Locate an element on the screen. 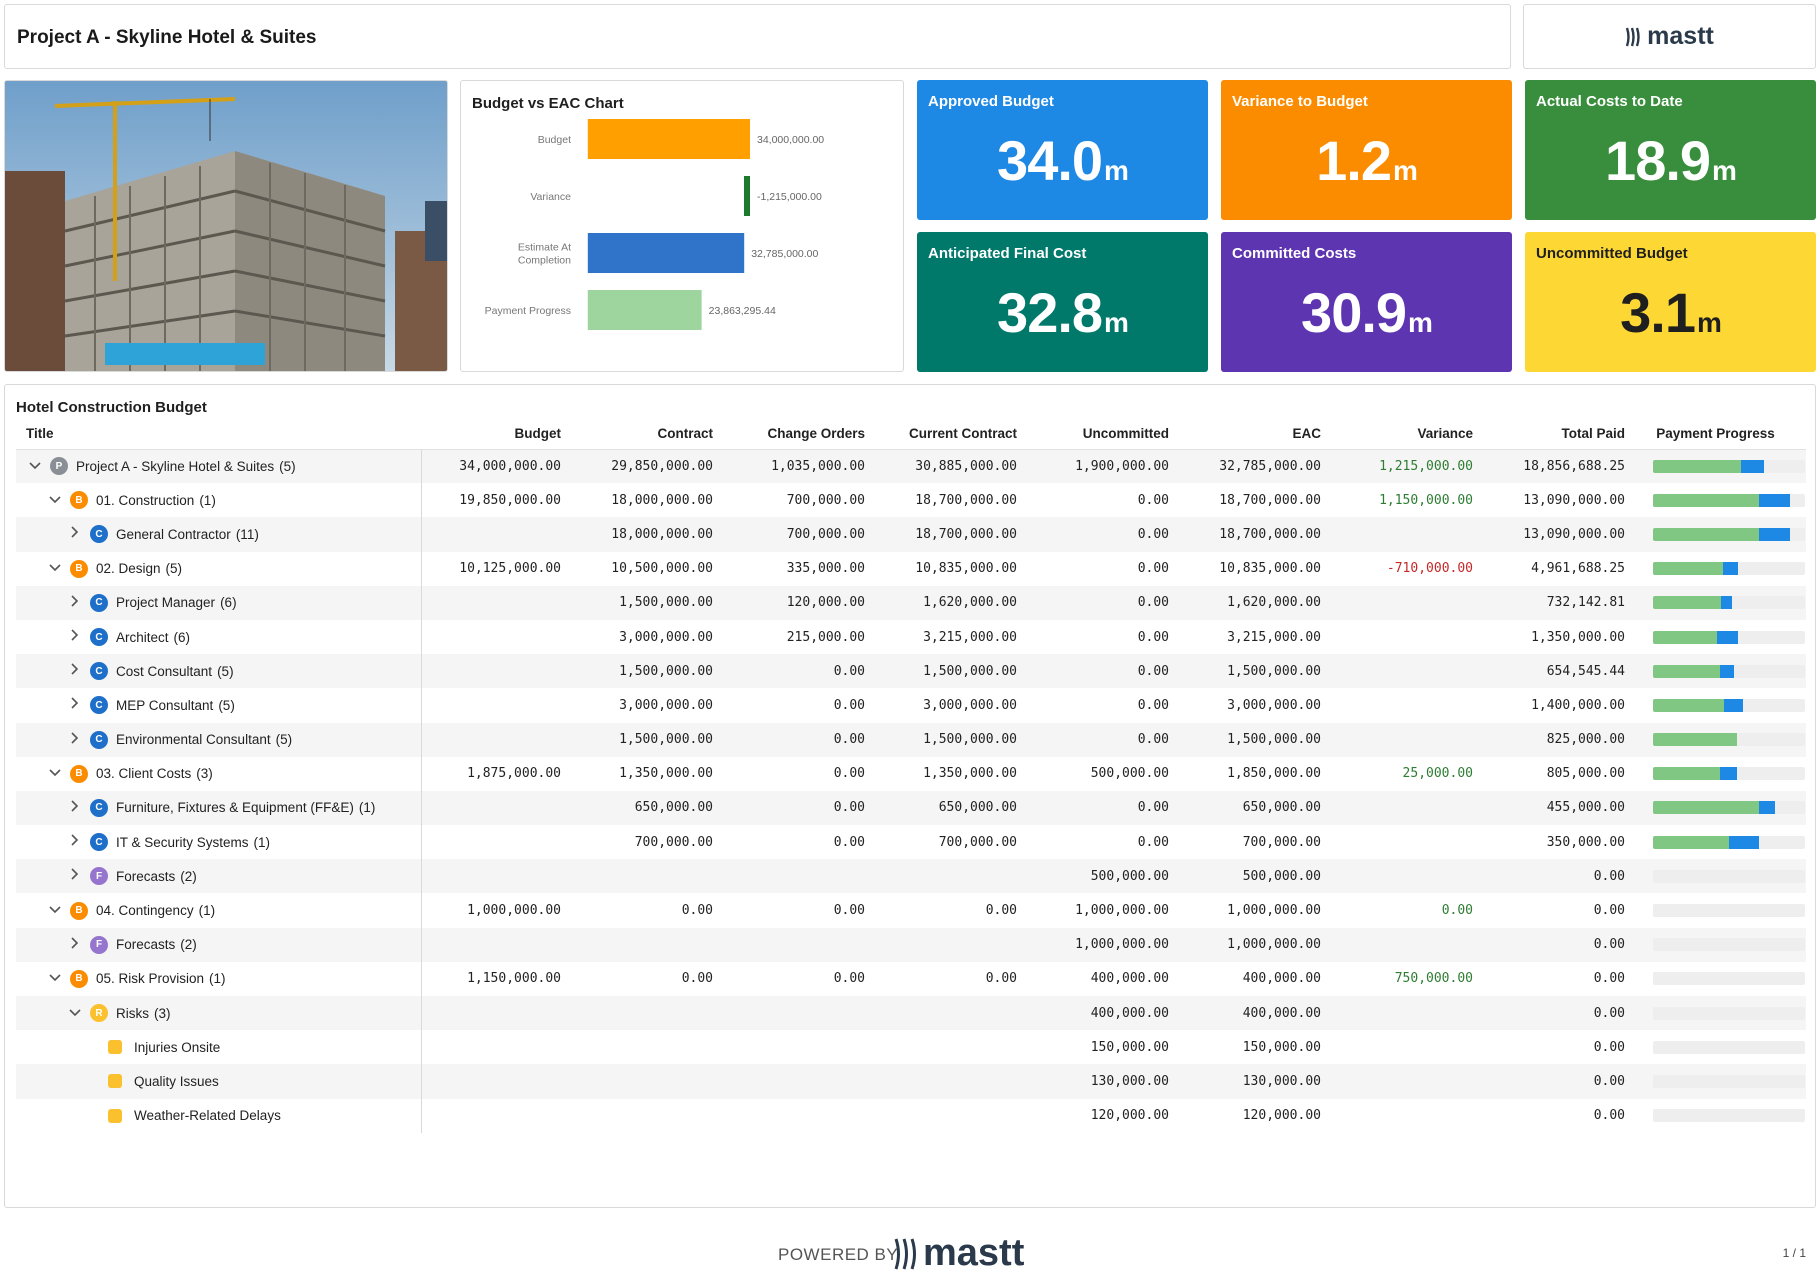 The height and width of the screenshot is (1281, 1820). cell-uncommitted: 1,000,000.00 is located at coordinates (1122, 911).